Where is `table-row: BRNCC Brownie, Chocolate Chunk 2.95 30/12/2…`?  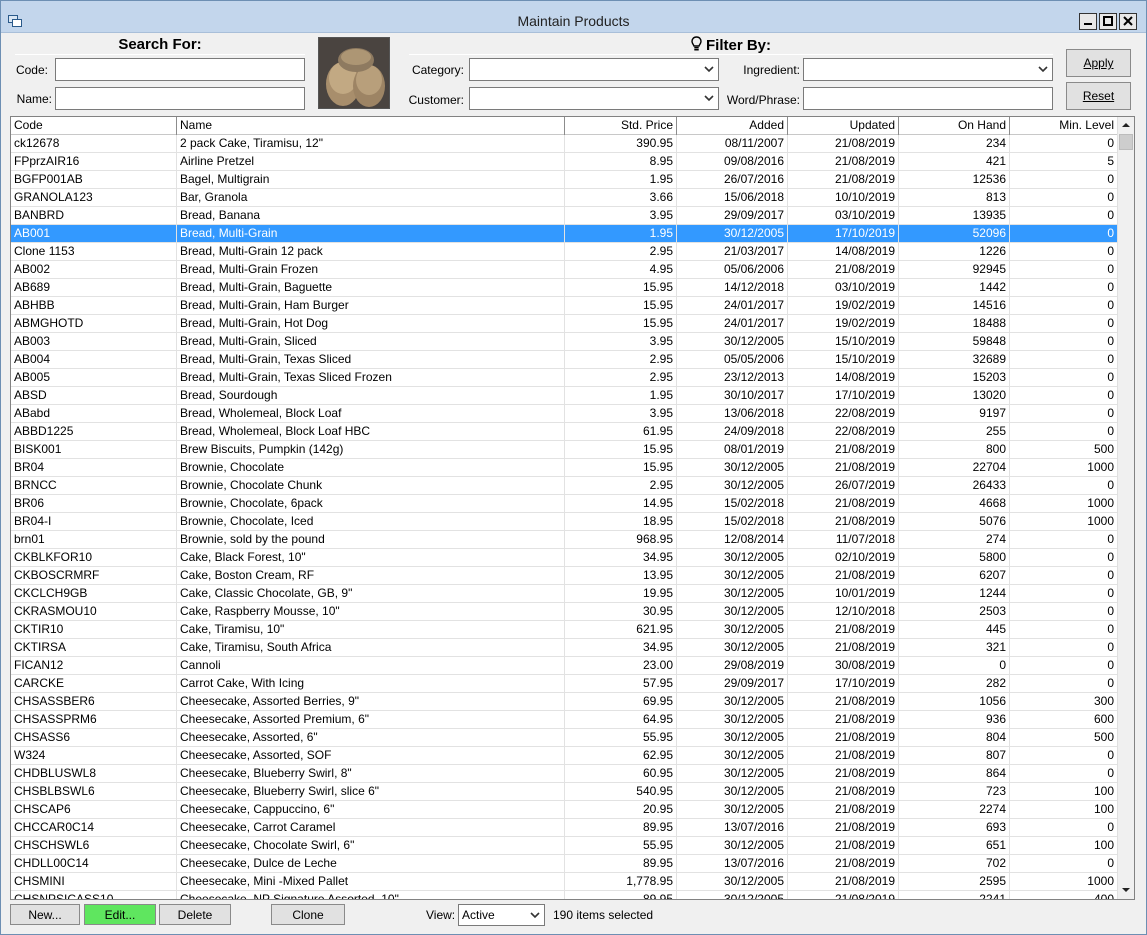 table-row: BRNCC Brownie, Chocolate Chunk 2.95 30/12/2… is located at coordinates (564, 486).